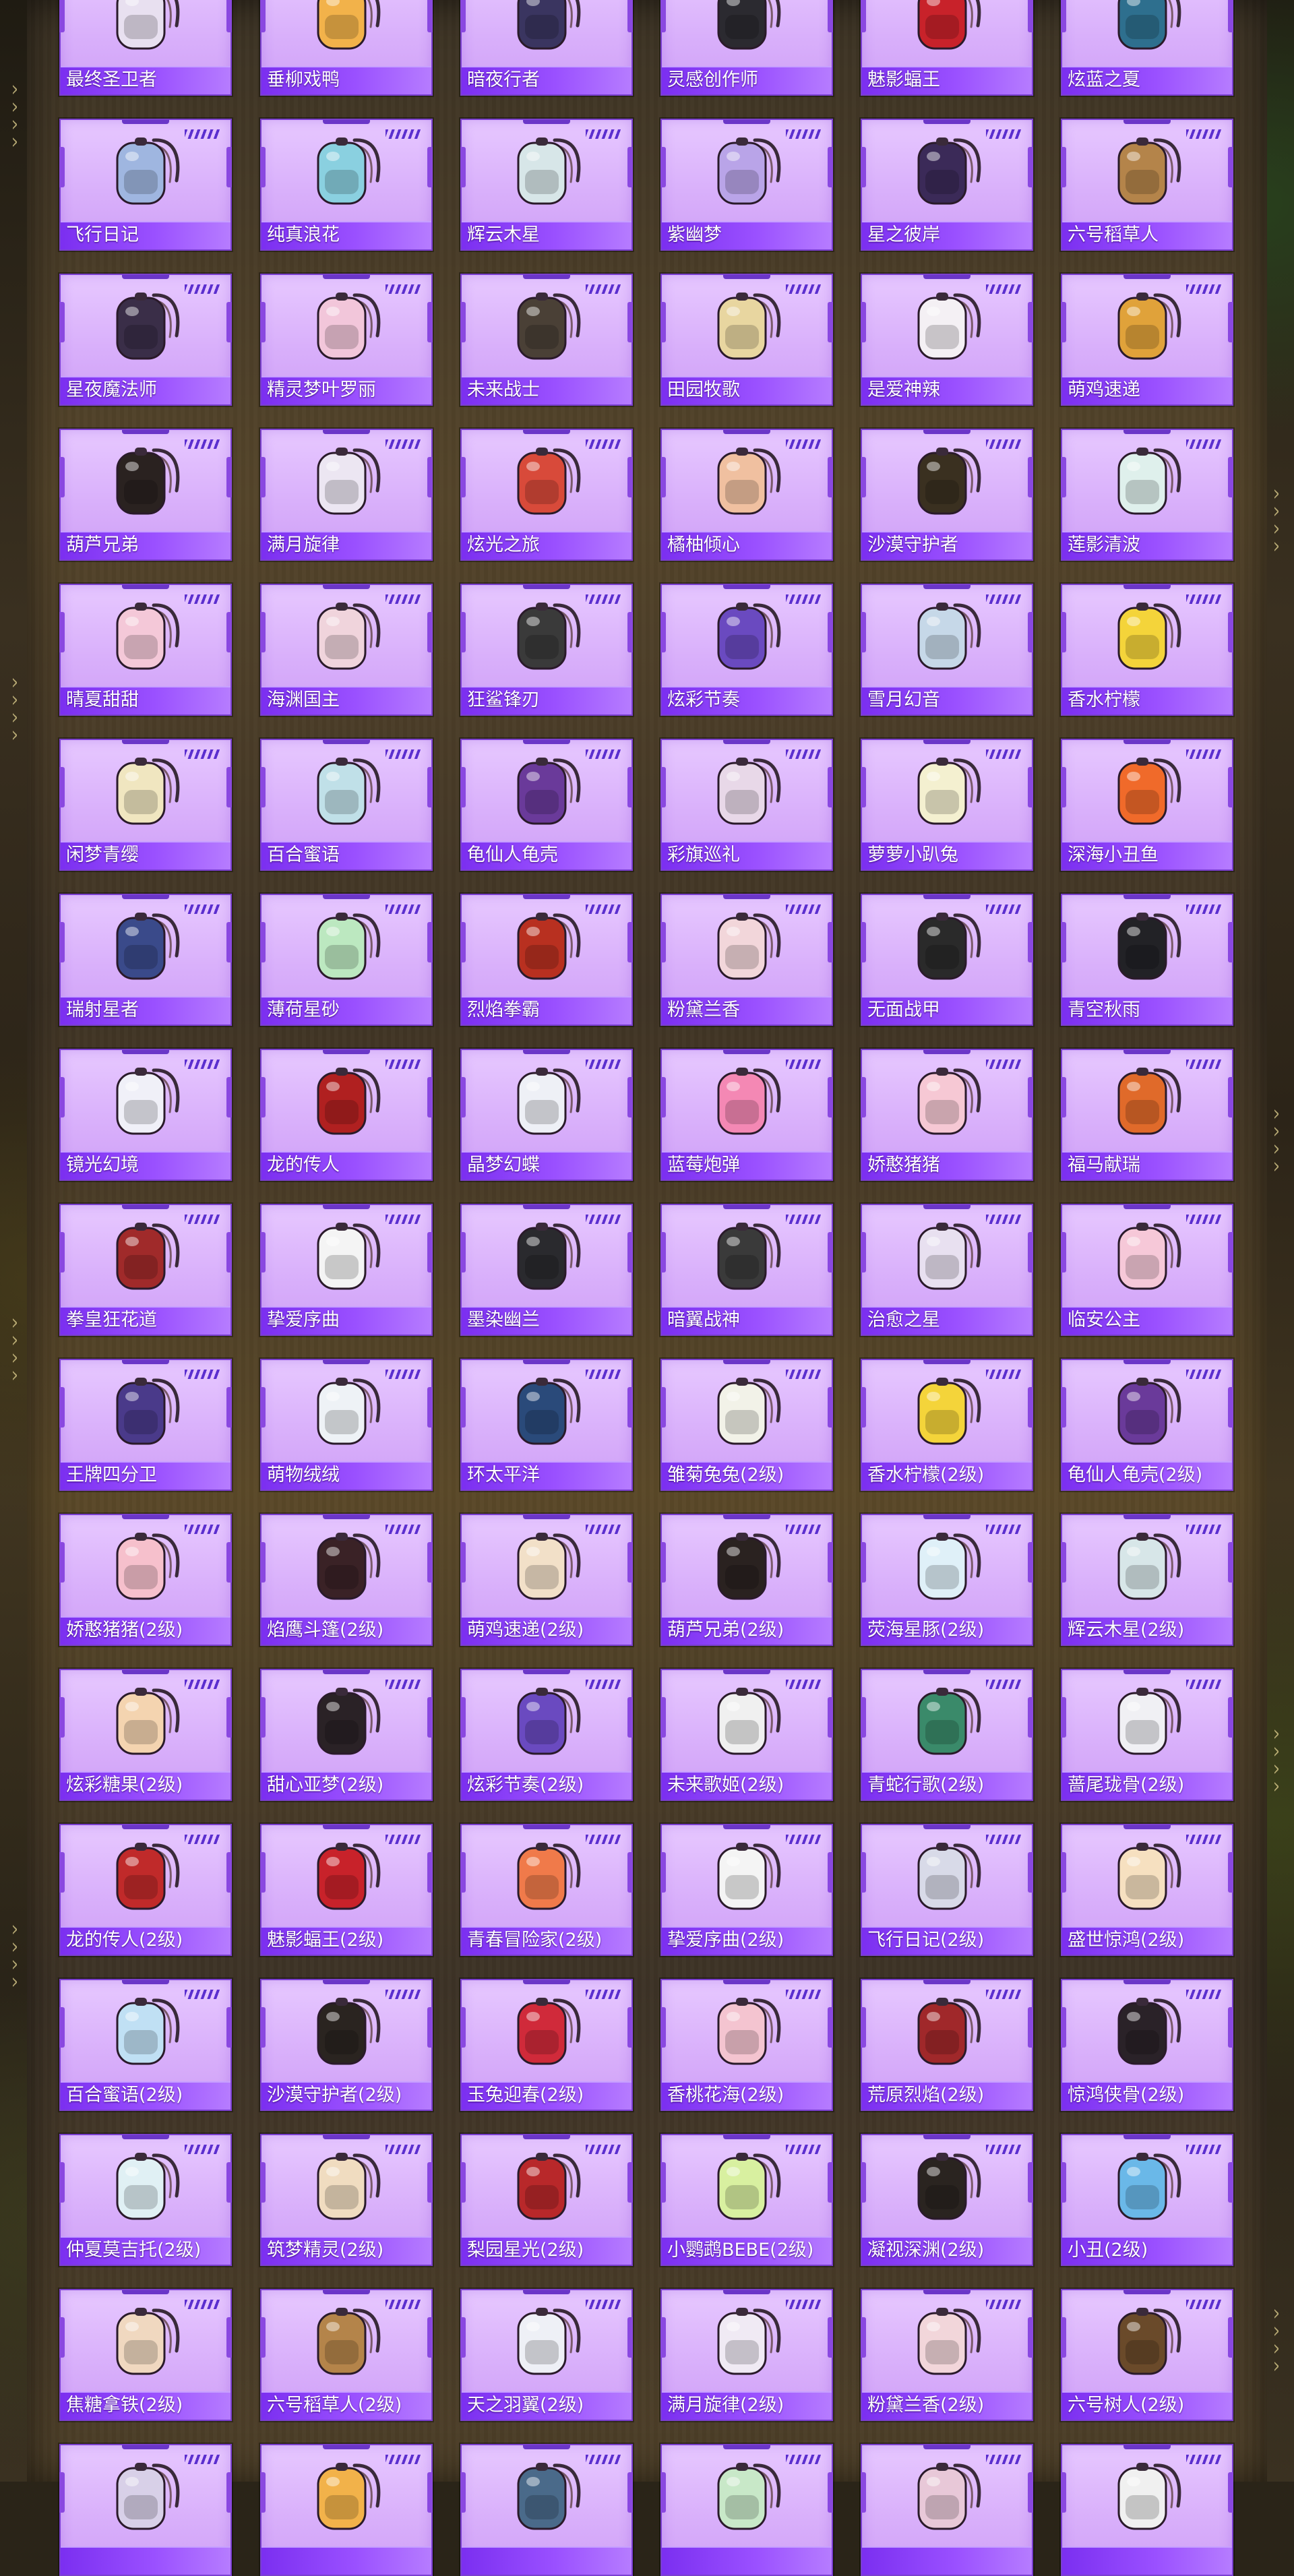 This screenshot has width=1294, height=2576. I want to click on item-card: 田园牧歌, so click(746, 340).